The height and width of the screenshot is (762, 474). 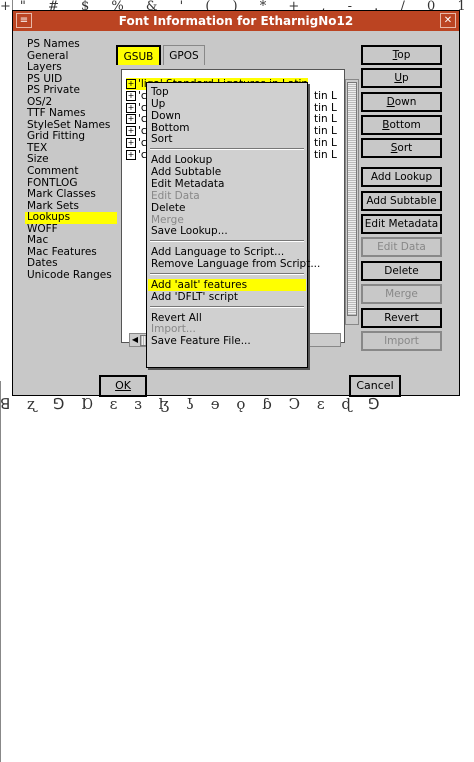 What do you see at coordinates (405, 125) in the screenshot?
I see `button-label: ottom` at bounding box center [405, 125].